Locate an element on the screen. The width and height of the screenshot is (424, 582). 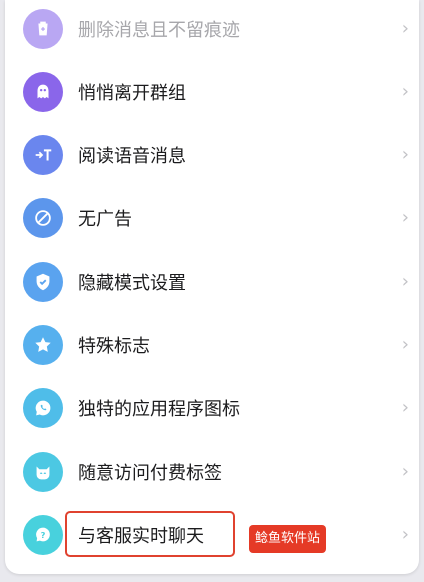
list-item-hidden-mode: 隐藏模式设置 › is located at coordinates (212, 281).